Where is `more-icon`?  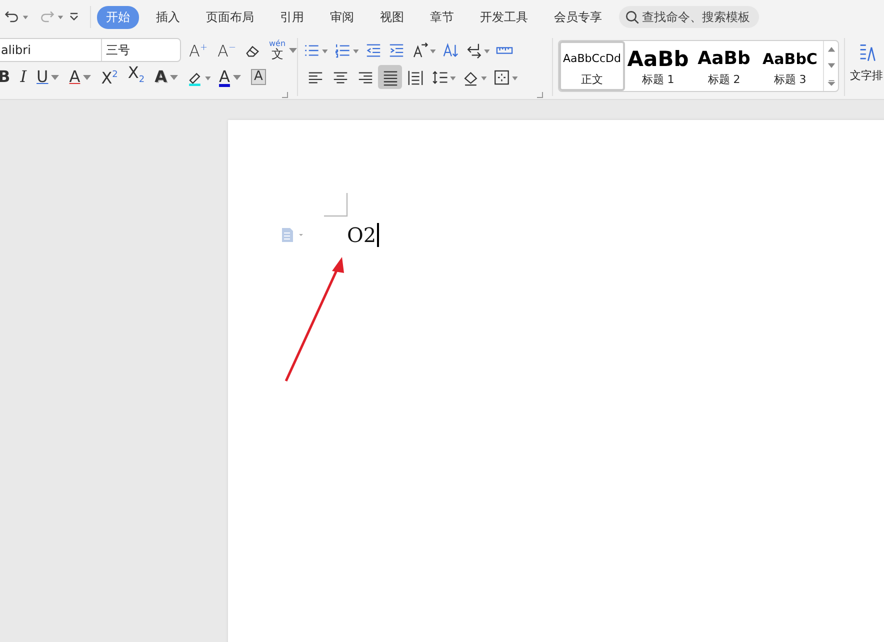
more-icon is located at coordinates (831, 83).